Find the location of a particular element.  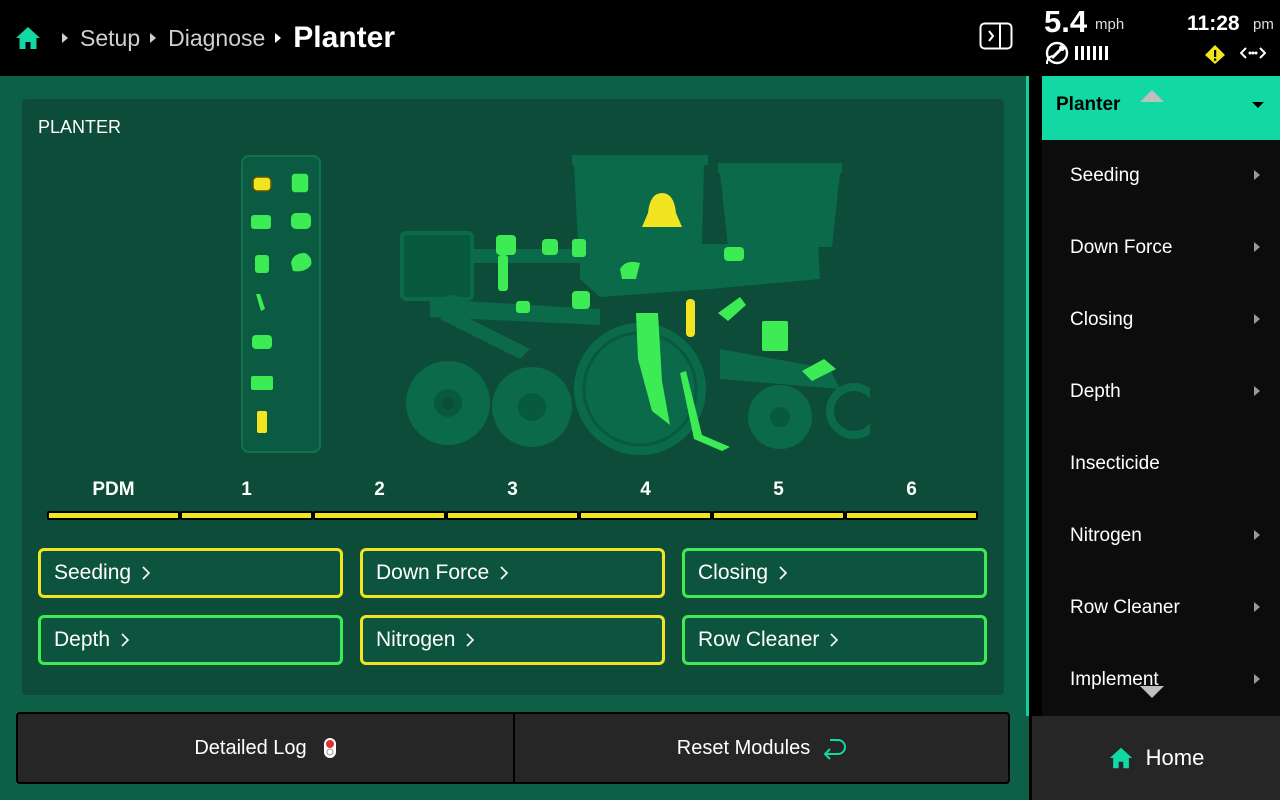

sidebar-item-row-cleaner: Row Cleaner is located at coordinates (1161, 608).